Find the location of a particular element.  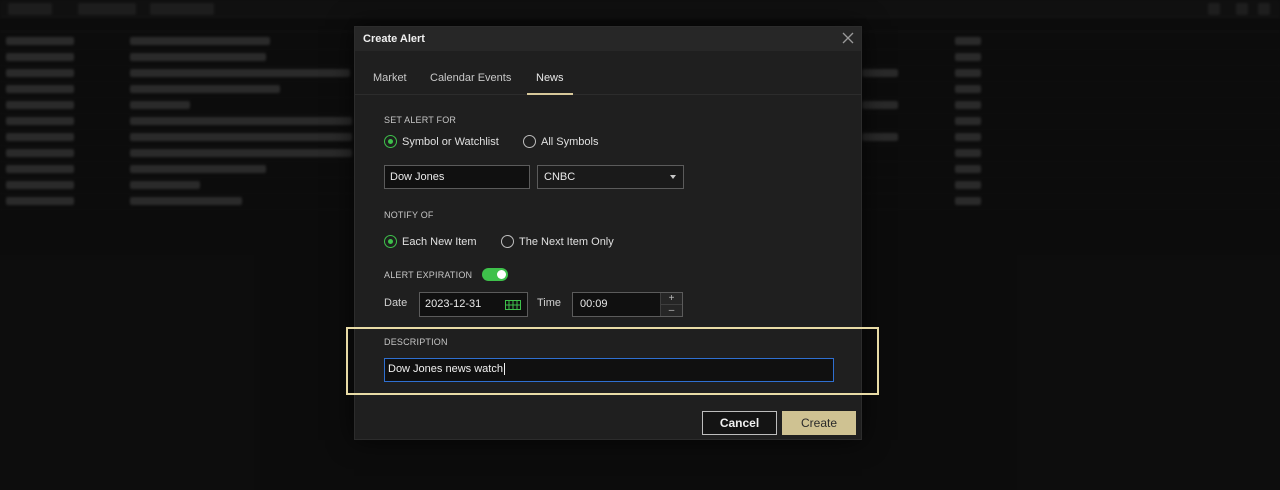

close-button is located at coordinates (848, 38).